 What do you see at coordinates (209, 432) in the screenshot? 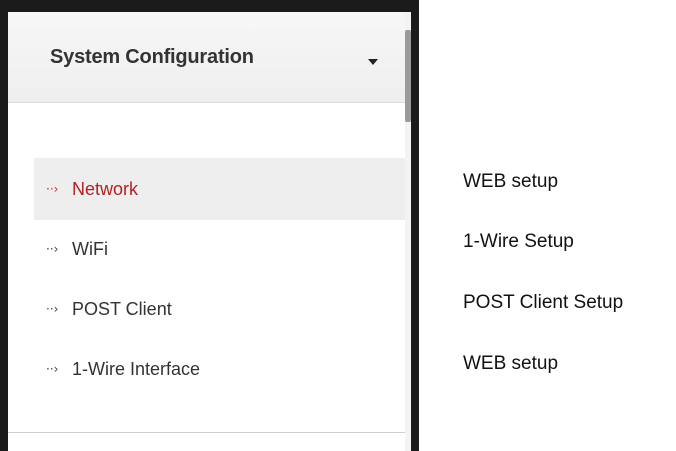
I see `panel-divider` at bounding box center [209, 432].